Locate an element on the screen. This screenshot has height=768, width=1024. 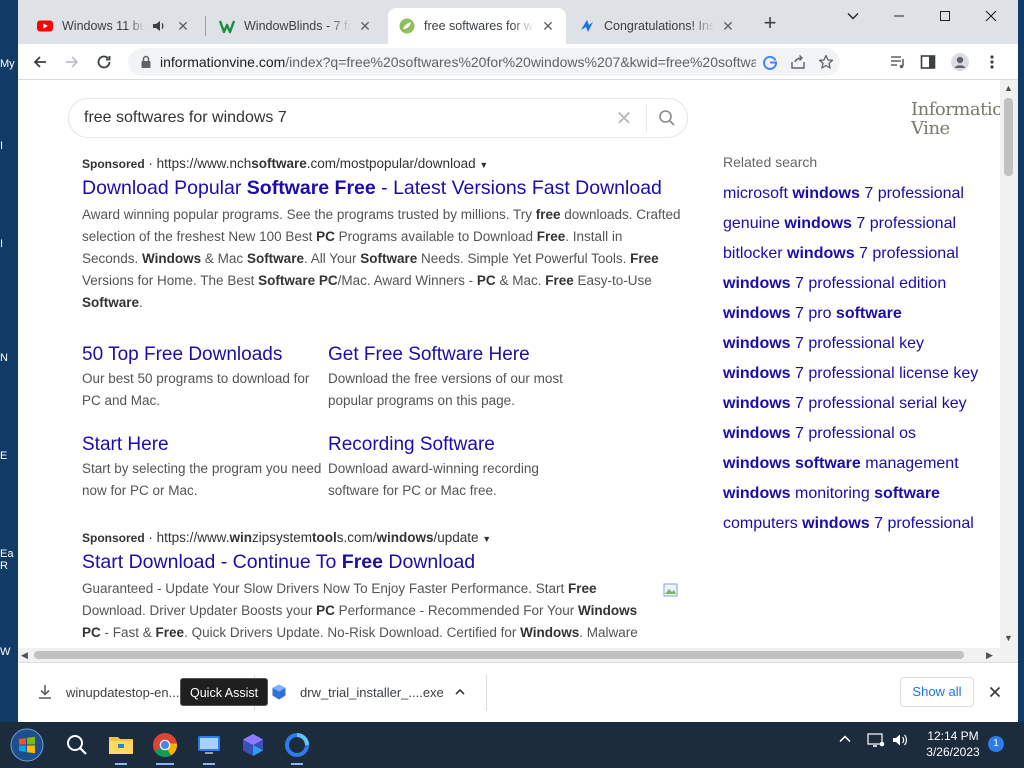
close-downloads-bar-button is located at coordinates (995, 692).